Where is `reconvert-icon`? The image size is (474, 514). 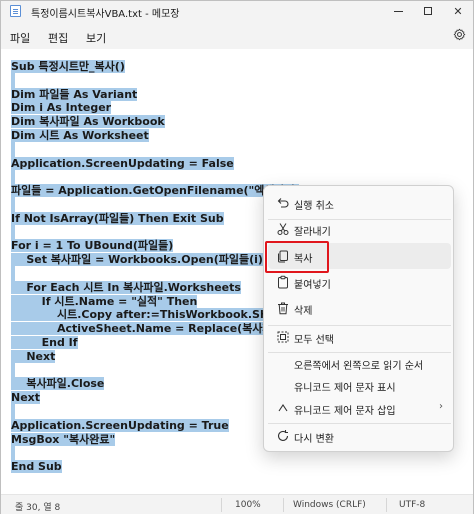
reconvert-icon is located at coordinates (283, 435).